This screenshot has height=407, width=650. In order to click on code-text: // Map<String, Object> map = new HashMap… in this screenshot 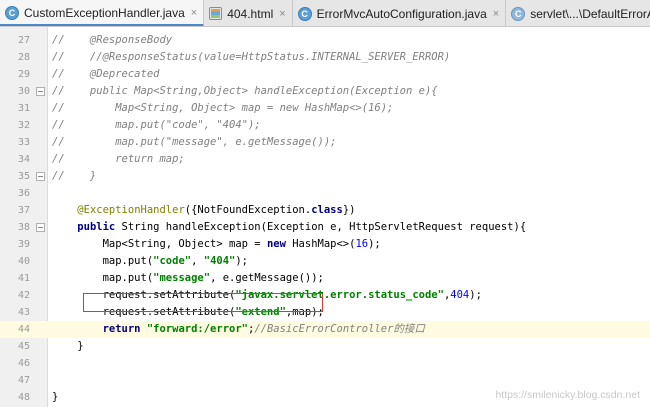, I will do `click(223, 108)`.